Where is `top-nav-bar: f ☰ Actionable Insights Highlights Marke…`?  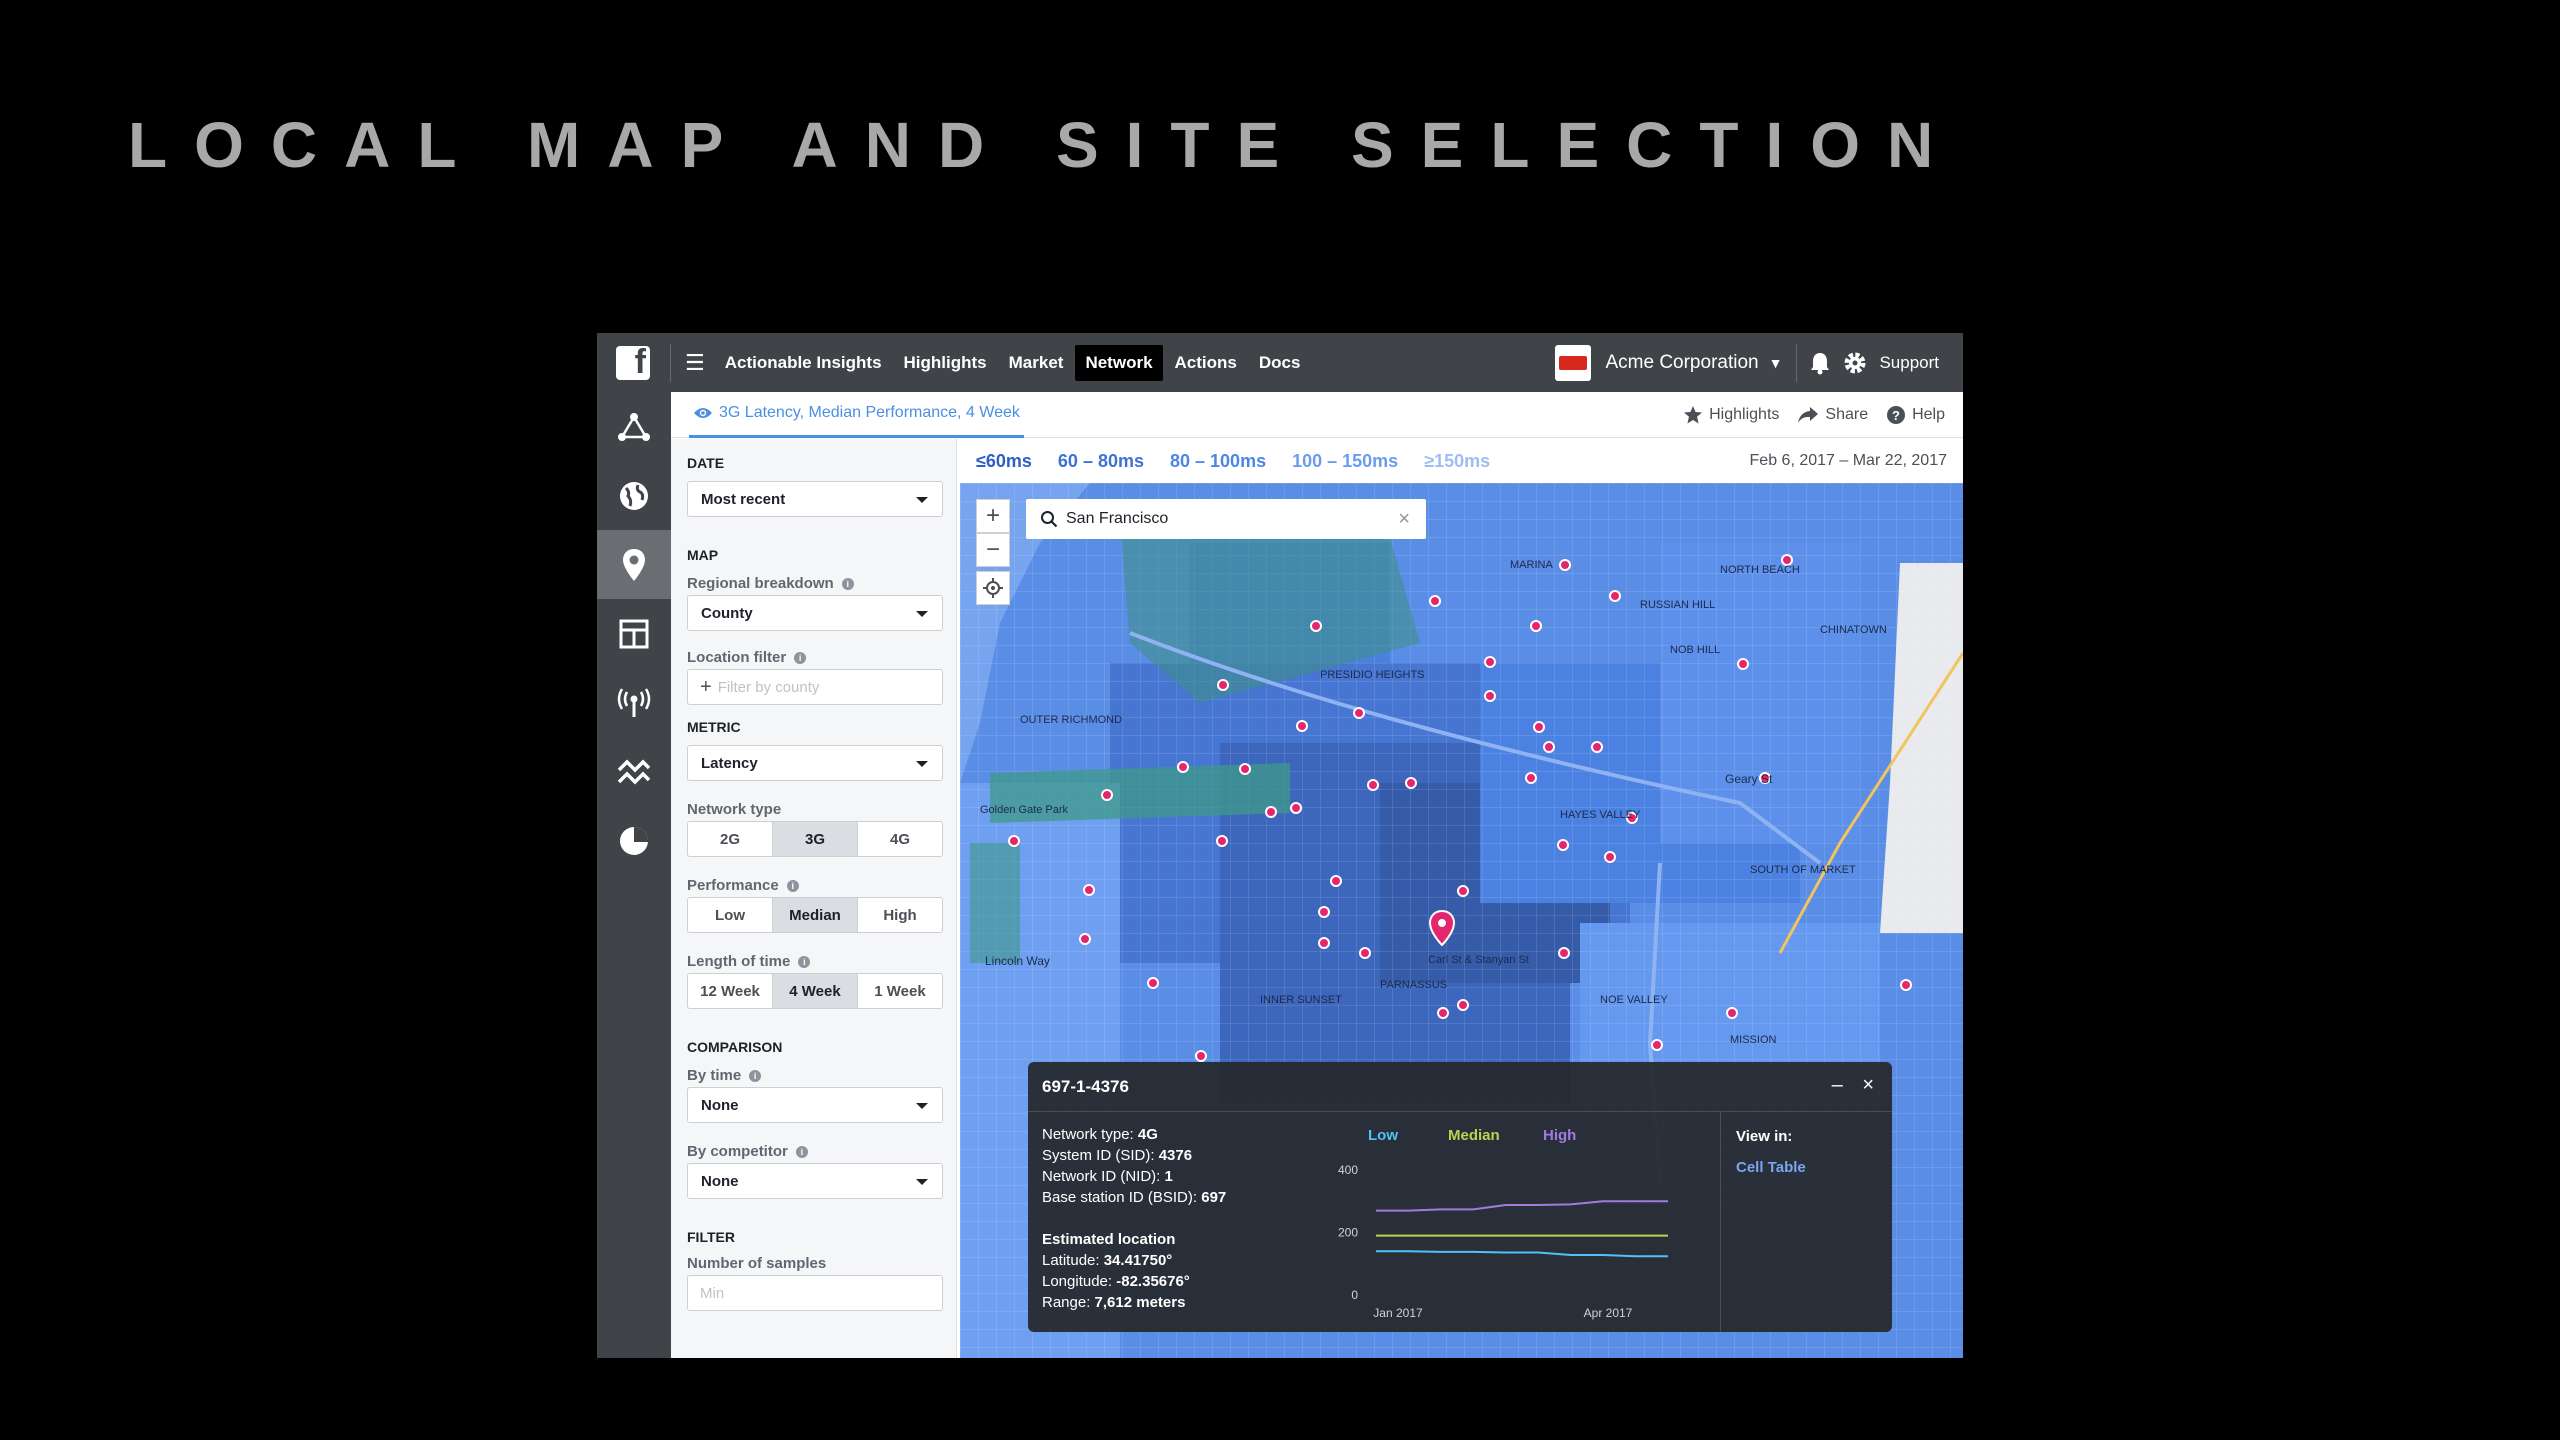
top-nav-bar: f ☰ Actionable Insights Highlights Marke… is located at coordinates (1280, 362).